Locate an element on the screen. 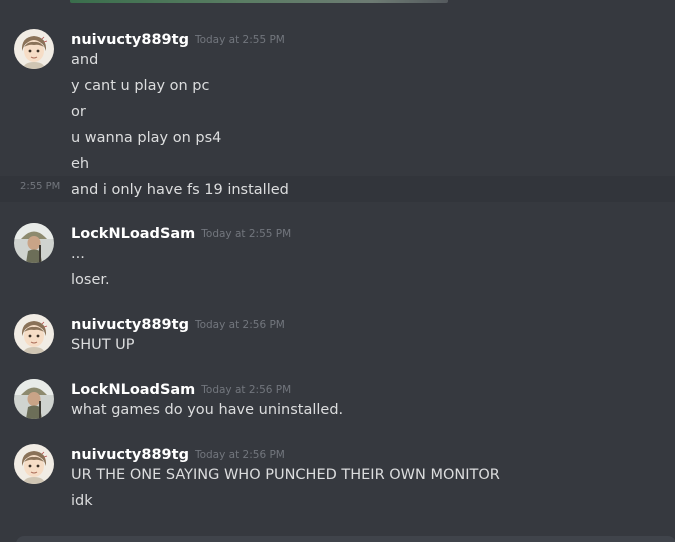 The image size is (675, 542). message-text: eh is located at coordinates (80, 164).